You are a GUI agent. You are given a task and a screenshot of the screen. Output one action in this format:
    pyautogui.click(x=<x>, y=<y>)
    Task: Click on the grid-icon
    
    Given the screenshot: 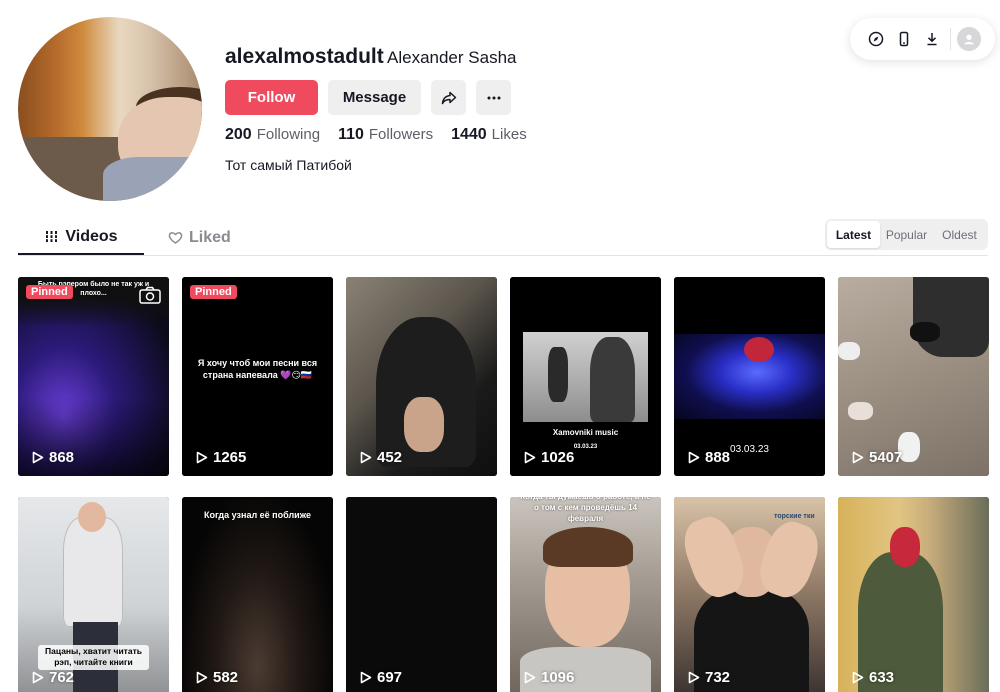 What is the action you would take?
    pyautogui.click(x=52, y=236)
    